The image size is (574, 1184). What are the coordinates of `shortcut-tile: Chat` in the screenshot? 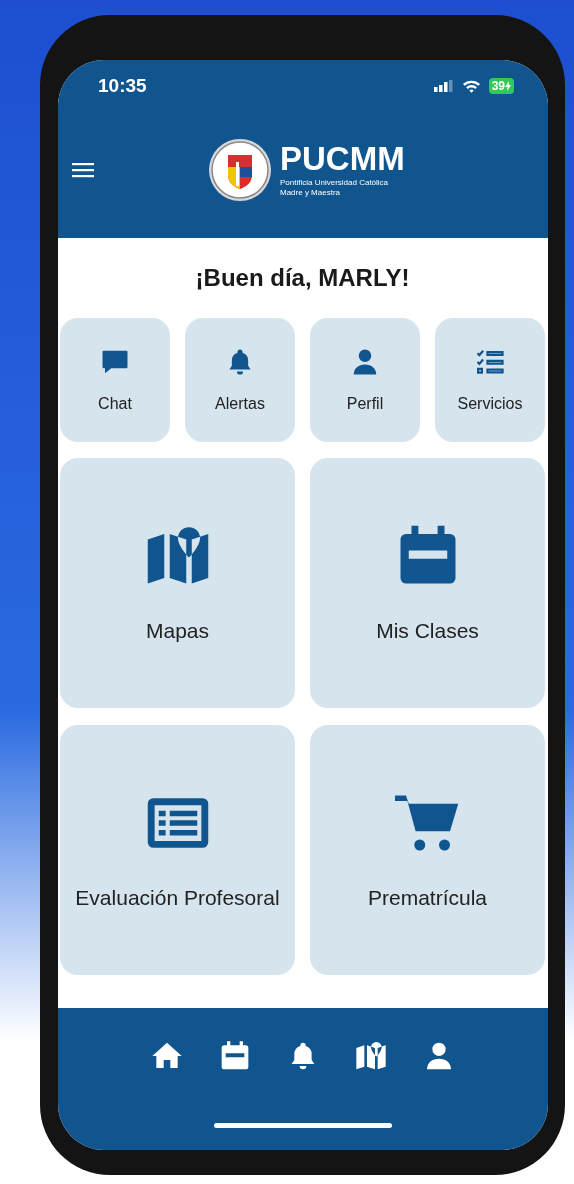 It's located at (115, 380).